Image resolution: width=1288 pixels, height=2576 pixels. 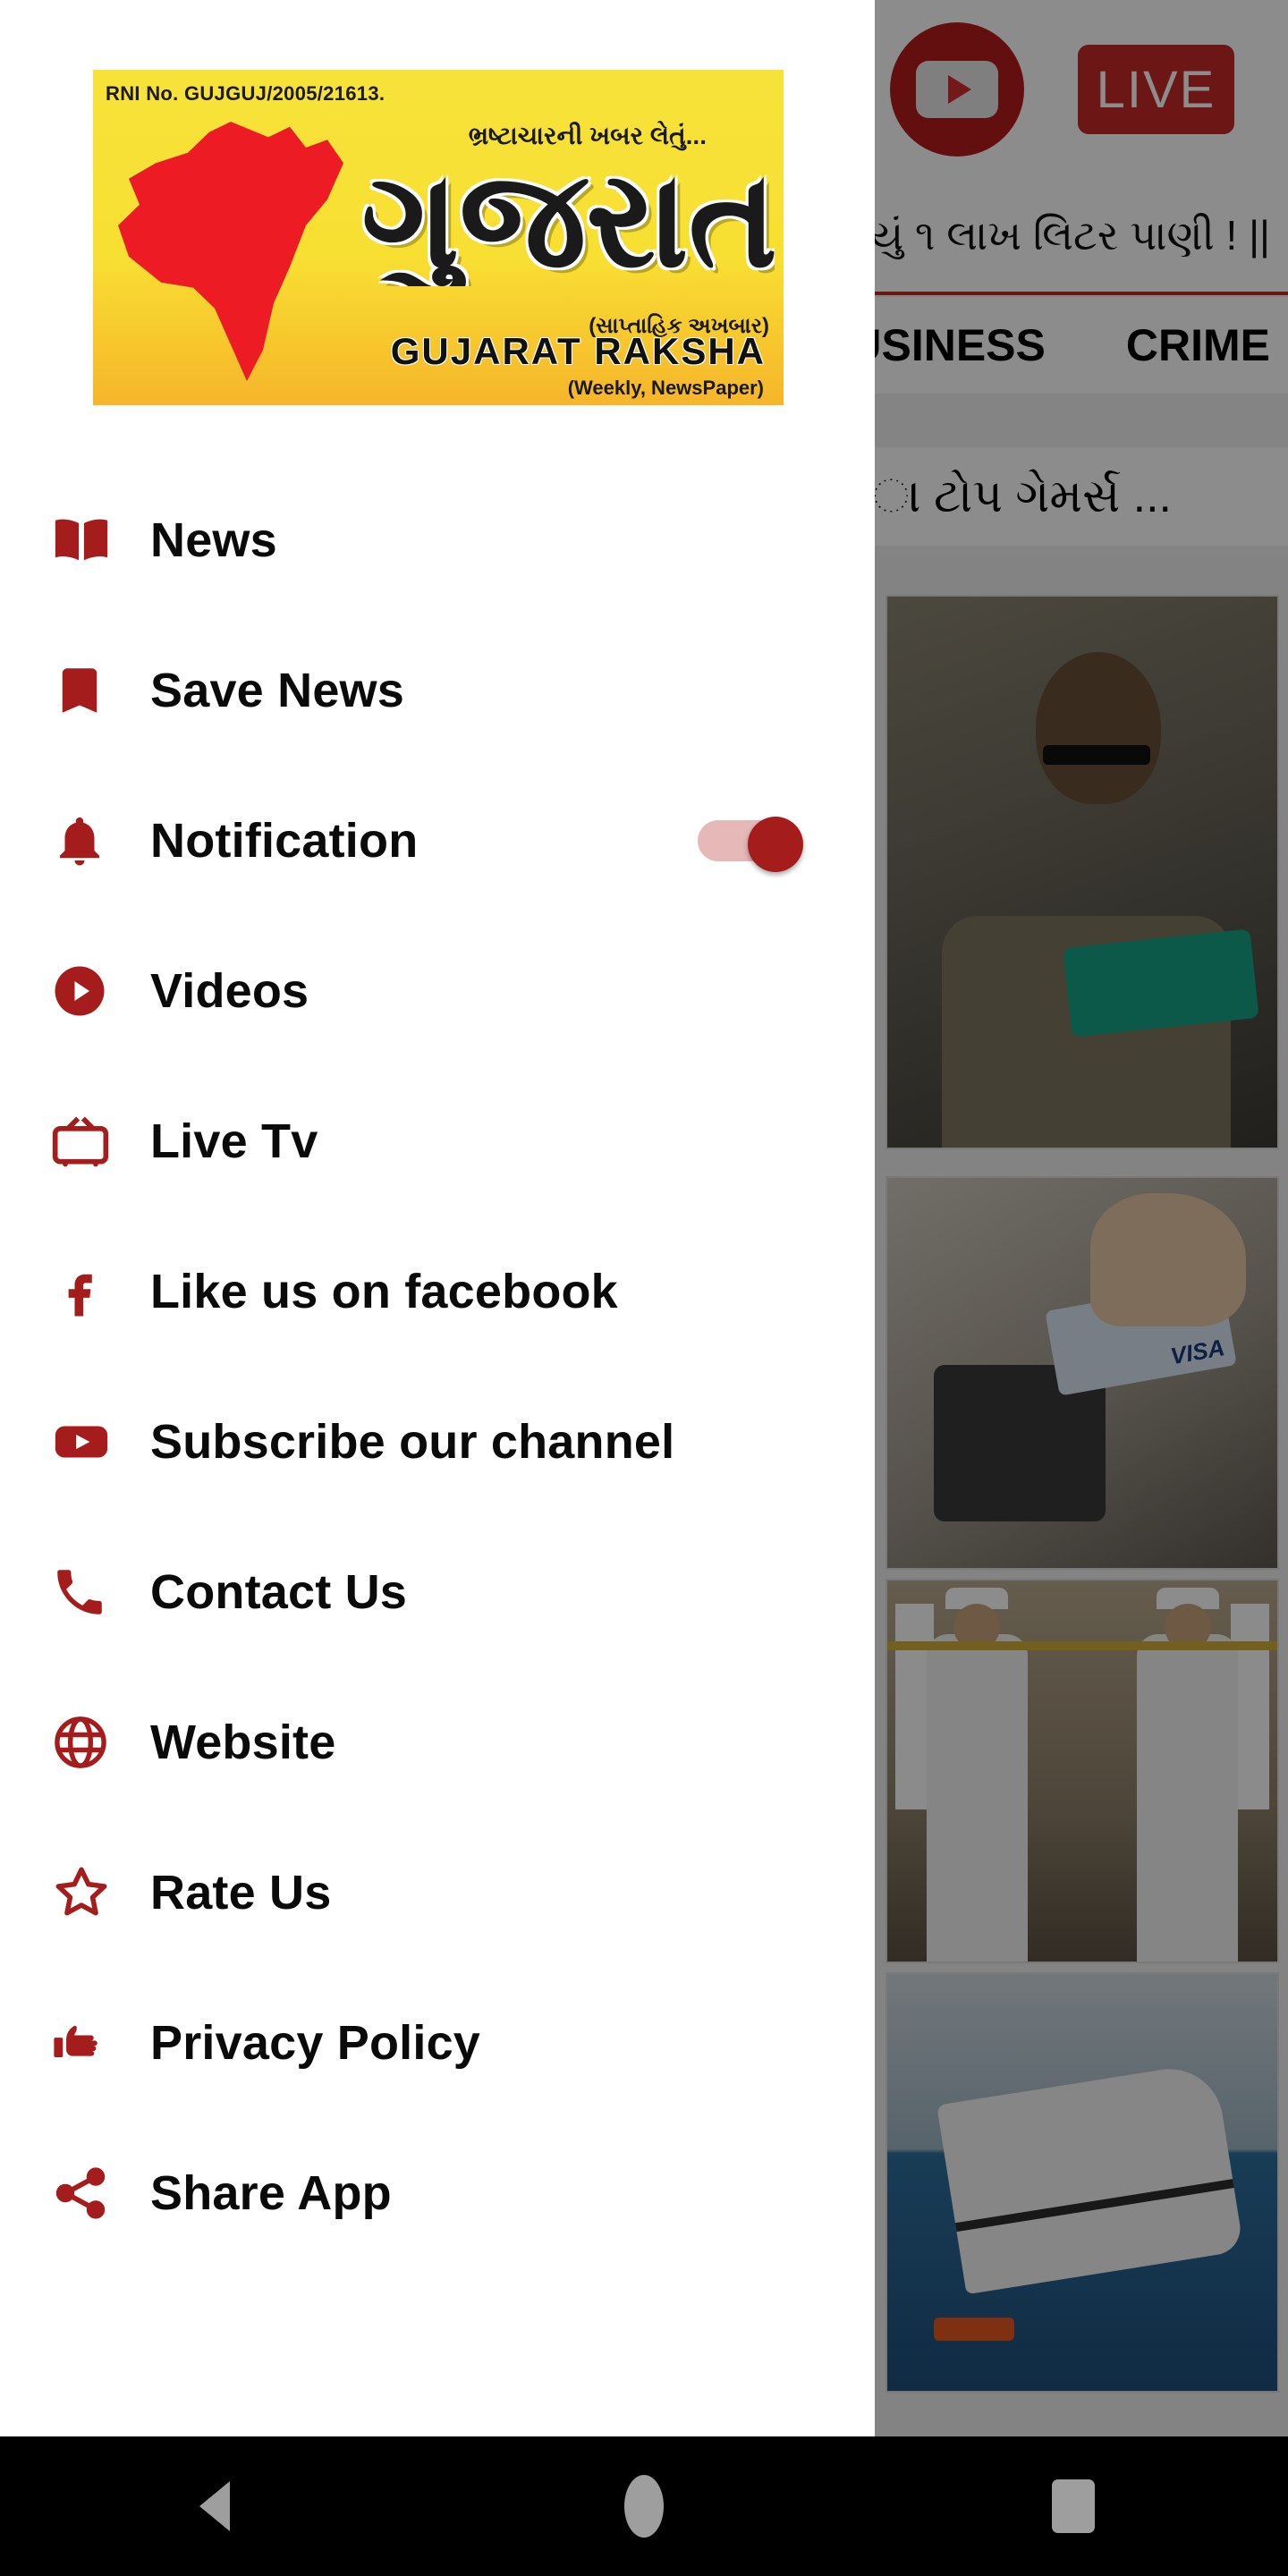 What do you see at coordinates (279, 1592) in the screenshot?
I see `menu-item-label: Contact Us` at bounding box center [279, 1592].